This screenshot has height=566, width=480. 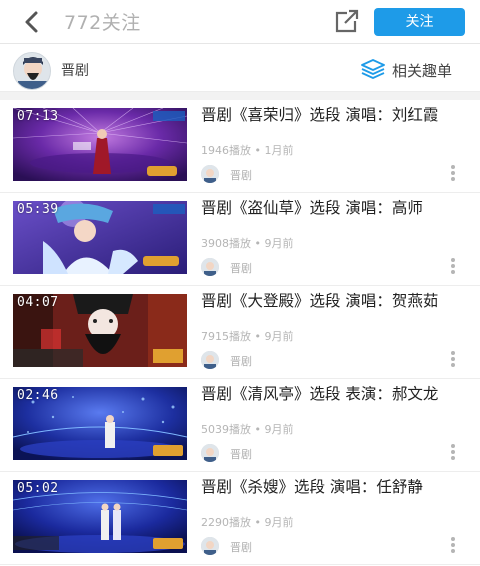 I want to click on play-count: 3908播放, so click(x=226, y=243).